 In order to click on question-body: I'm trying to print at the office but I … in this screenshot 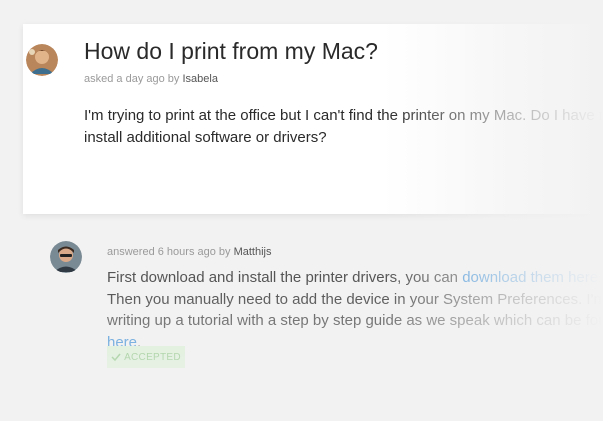, I will do `click(343, 126)`.